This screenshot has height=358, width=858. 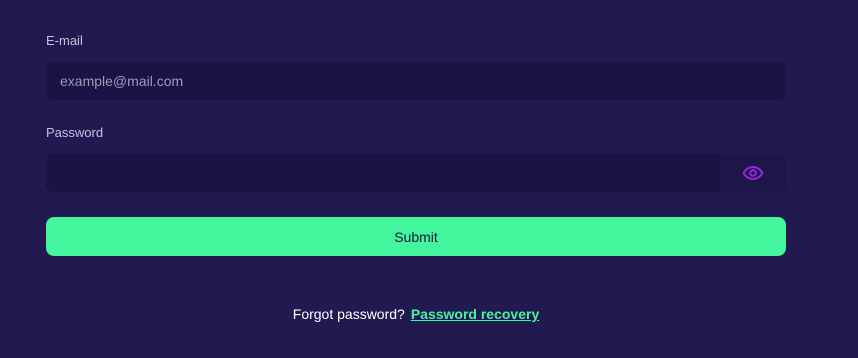 I want to click on password-label: Password, so click(x=75, y=132).